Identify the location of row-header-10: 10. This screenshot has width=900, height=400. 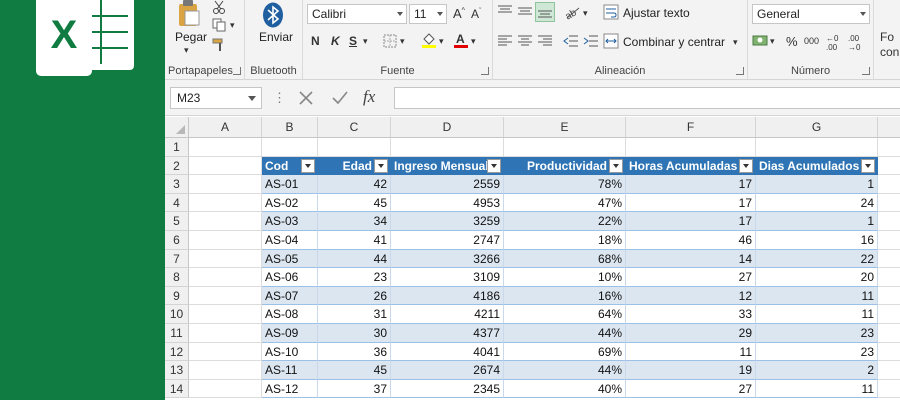
(177, 314).